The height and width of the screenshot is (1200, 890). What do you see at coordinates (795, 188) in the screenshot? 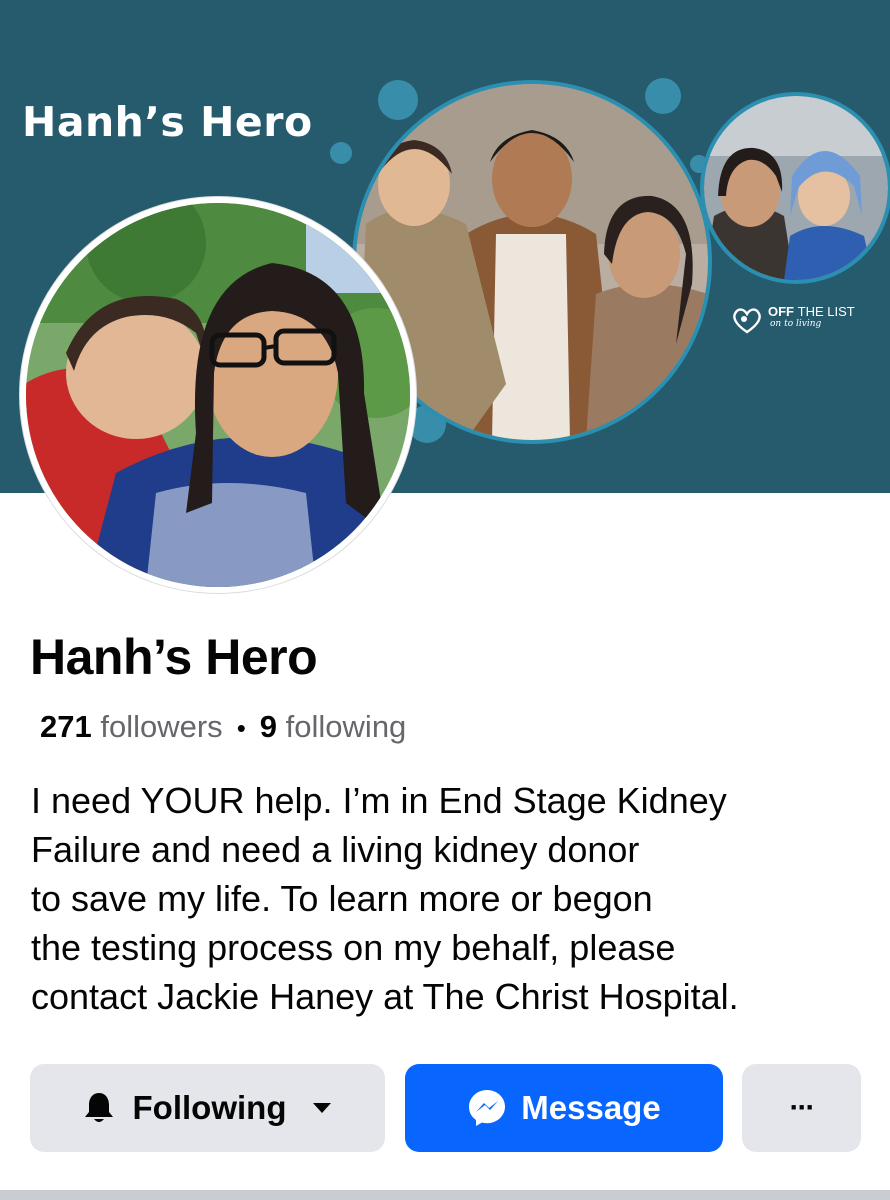
I see `cover-selfie-photo` at bounding box center [795, 188].